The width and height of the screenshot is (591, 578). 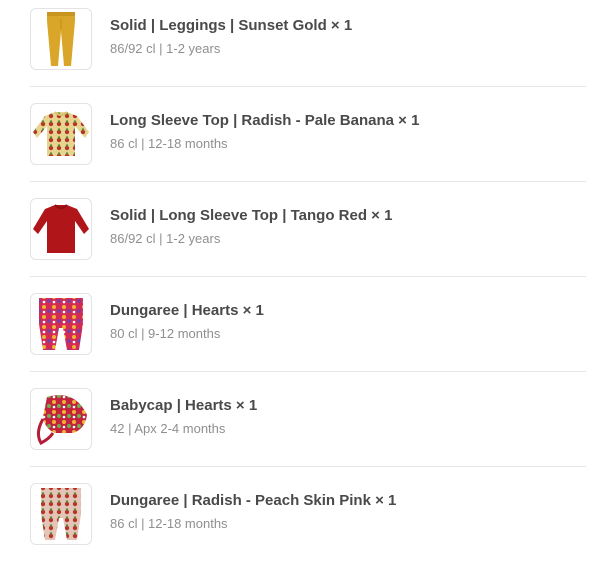 I want to click on item-variant: 42 | Apx 2-4 months, so click(x=168, y=428).